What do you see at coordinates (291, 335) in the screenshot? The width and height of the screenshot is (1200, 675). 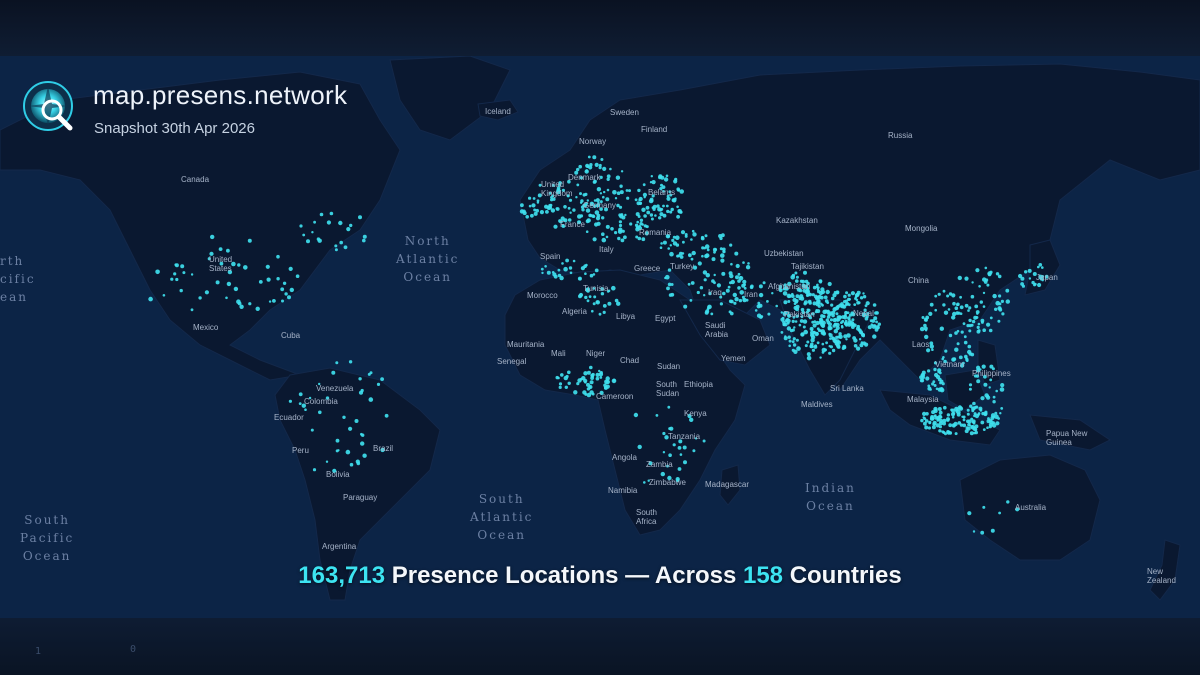 I see `place-label-cuba: Cuba` at bounding box center [291, 335].